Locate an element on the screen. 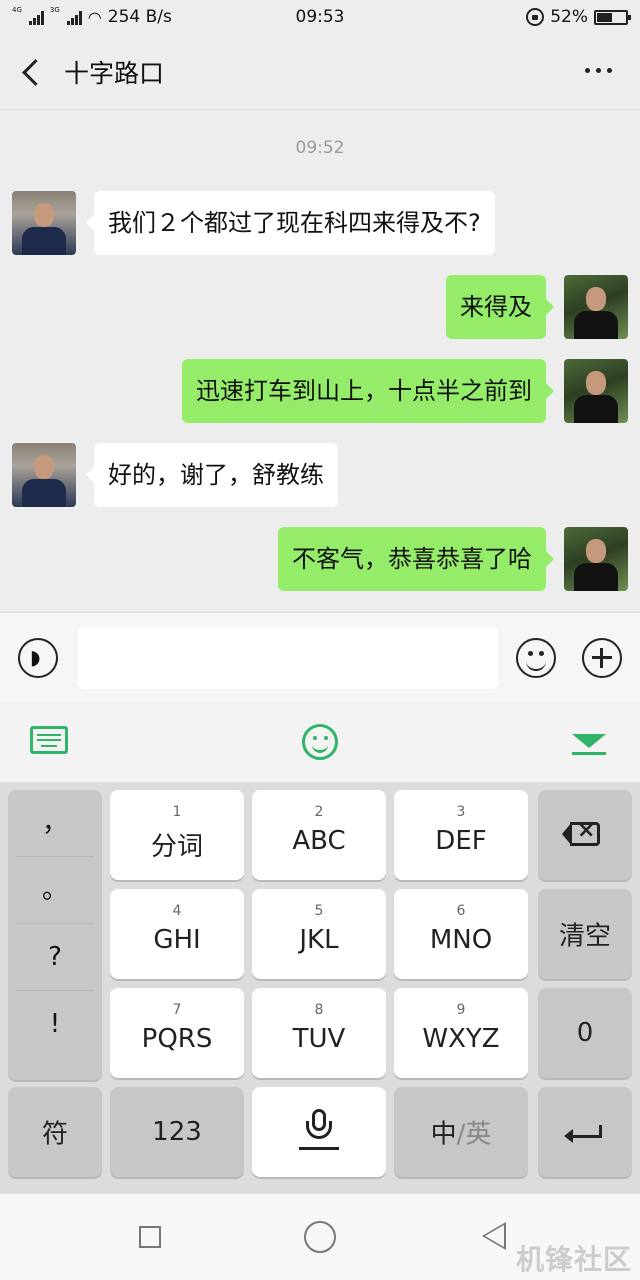 The height and width of the screenshot is (1280, 640). punct-comma-key: ， is located at coordinates (55, 823).